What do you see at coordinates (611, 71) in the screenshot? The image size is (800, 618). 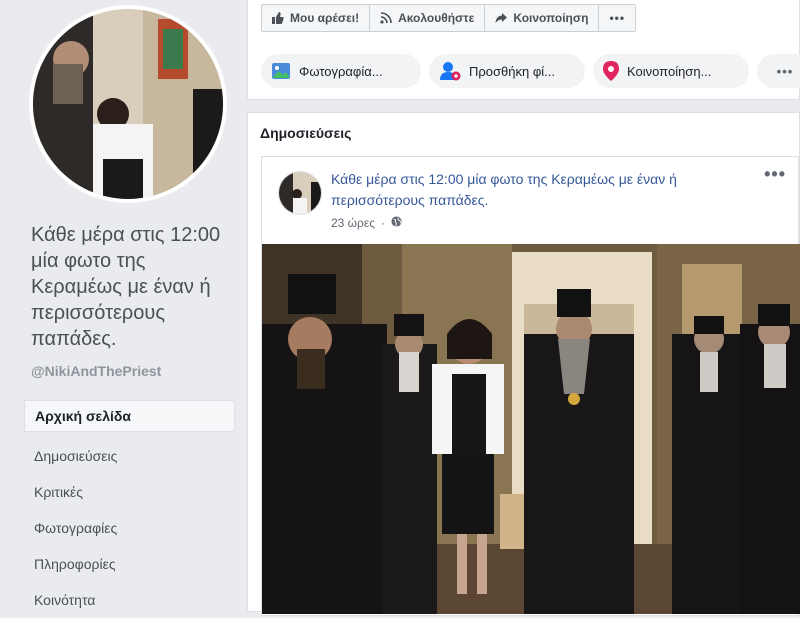 I see `location-pin-icon` at bounding box center [611, 71].